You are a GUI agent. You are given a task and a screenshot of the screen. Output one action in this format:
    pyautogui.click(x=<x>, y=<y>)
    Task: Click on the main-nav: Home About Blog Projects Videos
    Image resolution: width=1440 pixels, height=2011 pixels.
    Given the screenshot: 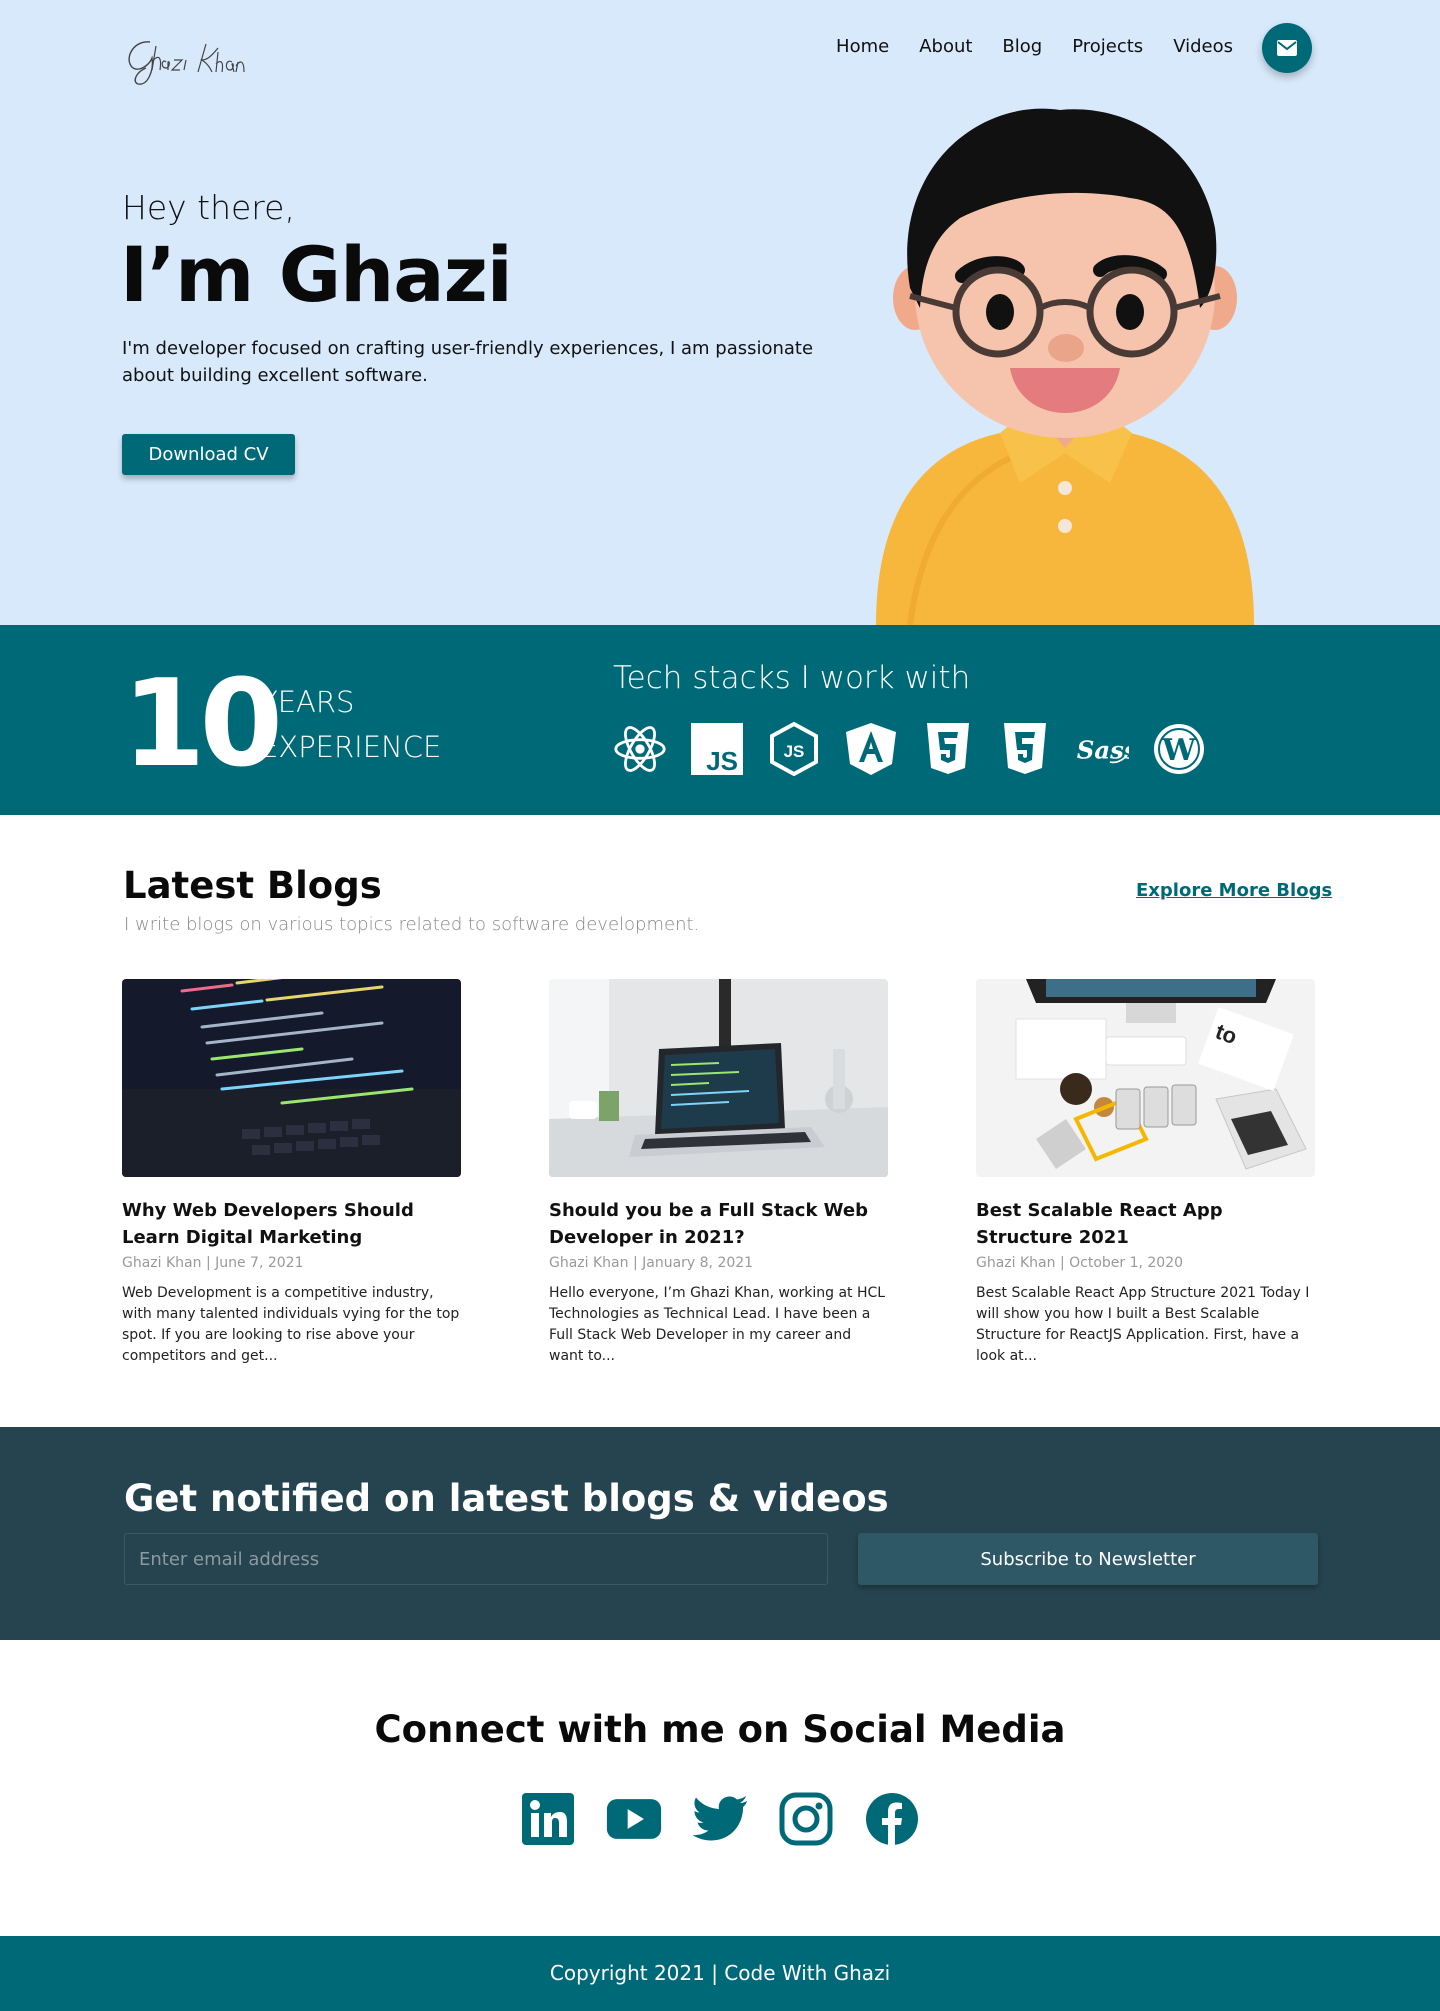 What is the action you would take?
    pyautogui.click(x=1034, y=46)
    